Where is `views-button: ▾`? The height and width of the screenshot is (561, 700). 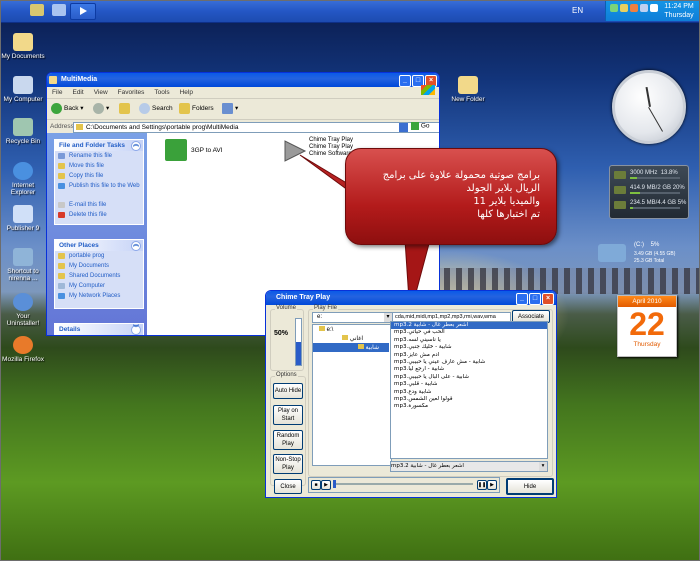
views-button: ▾ is located at coordinates (230, 109).